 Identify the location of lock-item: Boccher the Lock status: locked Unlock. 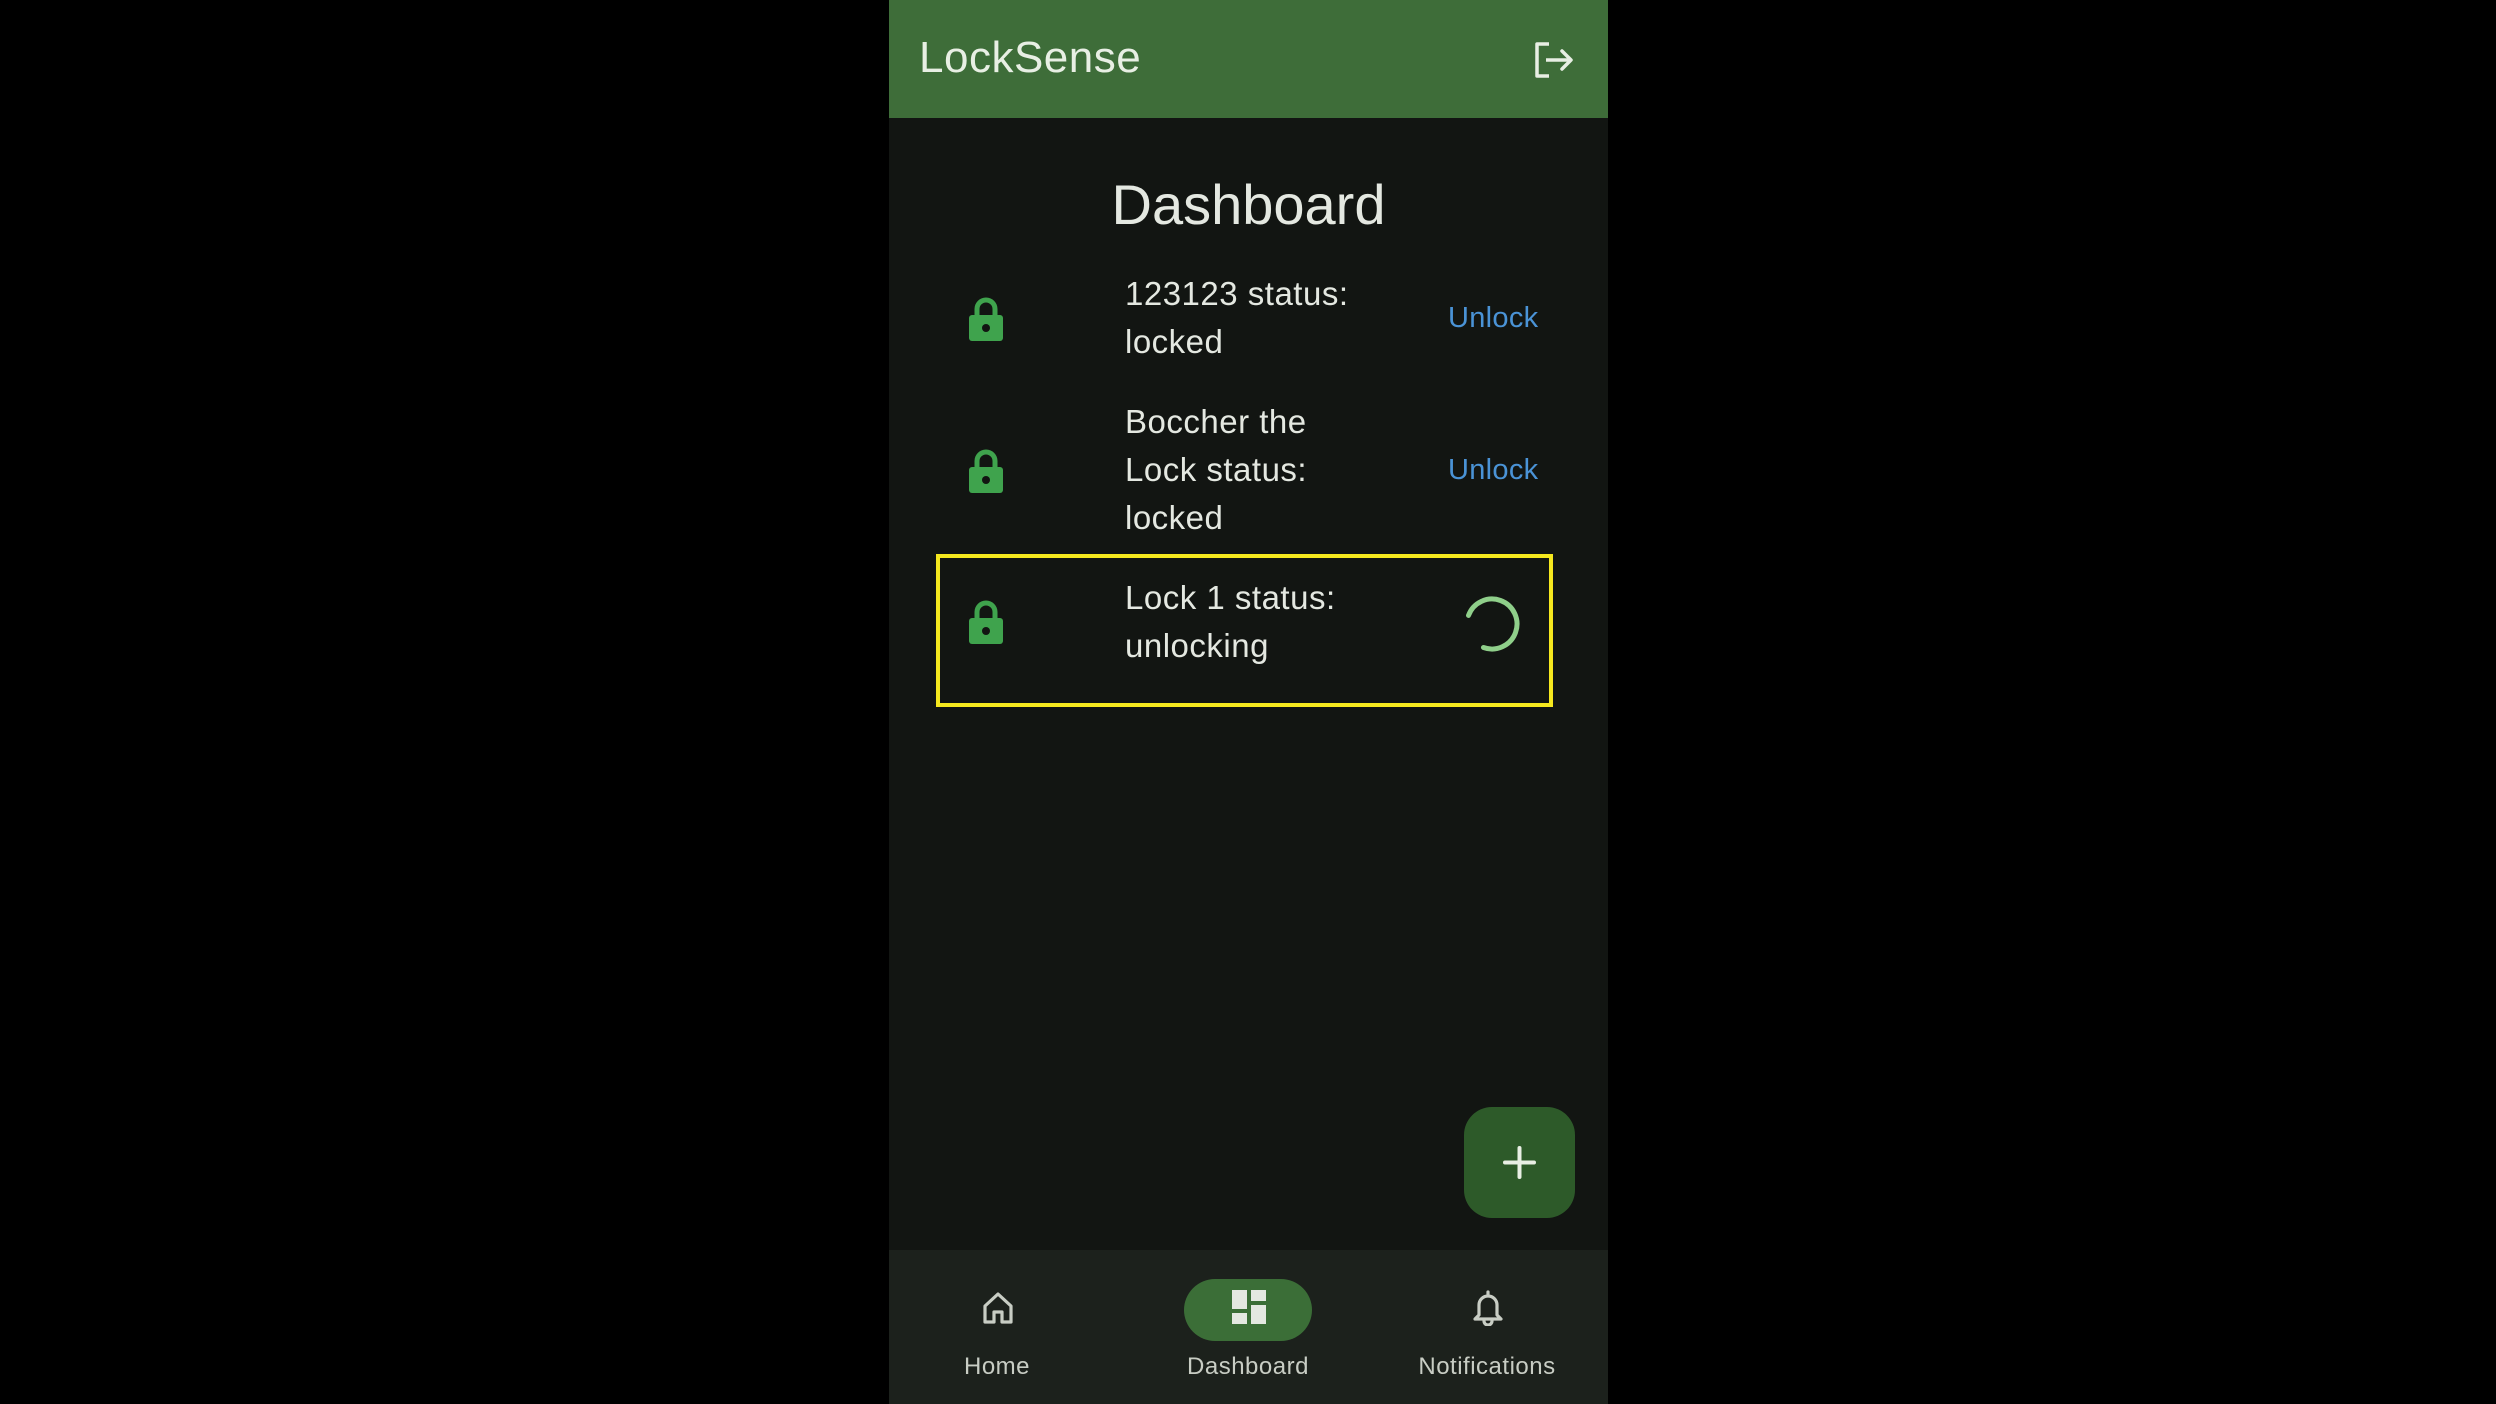
(1236, 473).